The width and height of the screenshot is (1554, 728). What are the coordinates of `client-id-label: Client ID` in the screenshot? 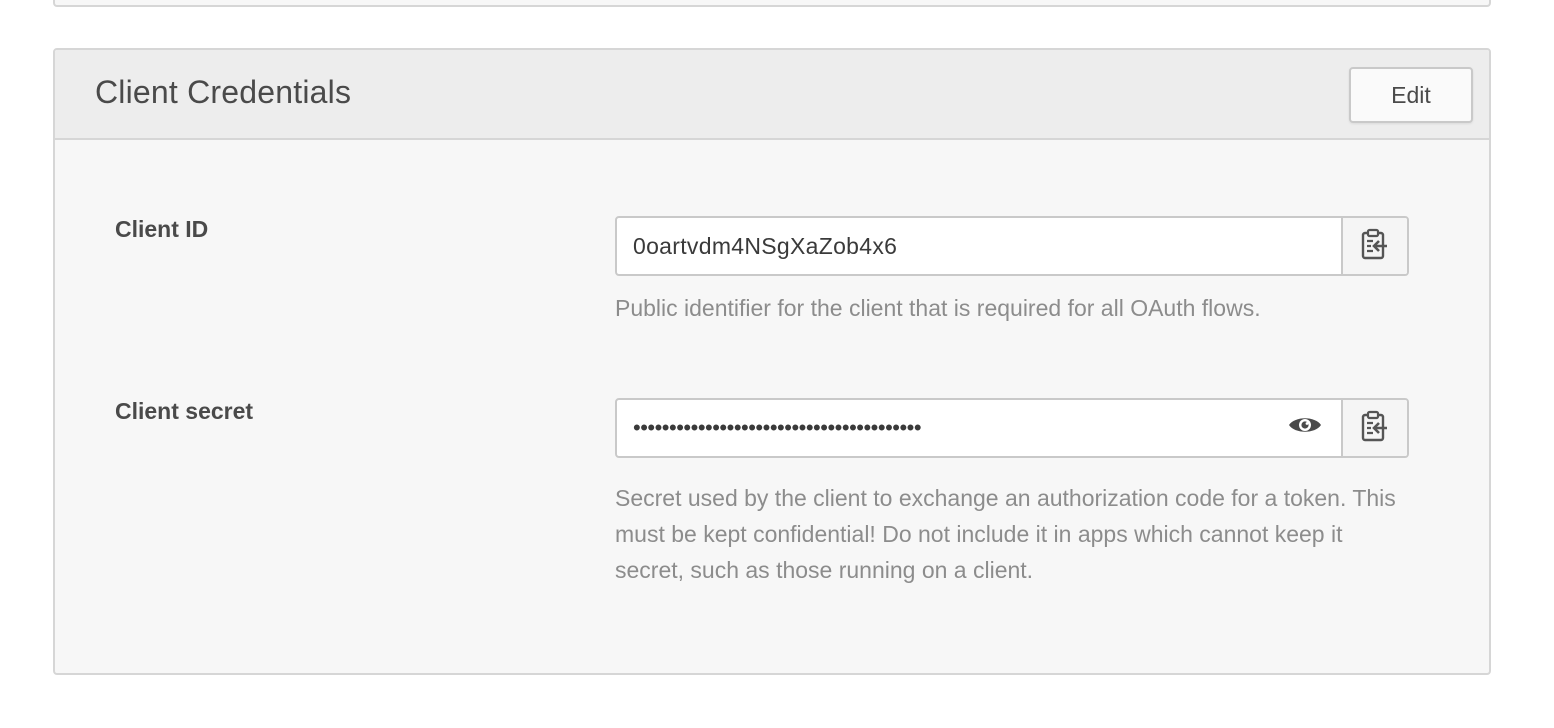 It's located at (162, 229).